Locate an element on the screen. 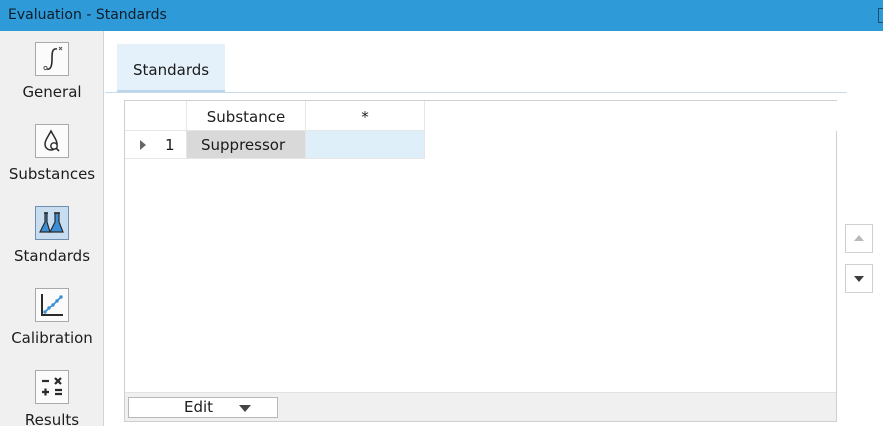  sidebar-item-label: Results is located at coordinates (52, 420).